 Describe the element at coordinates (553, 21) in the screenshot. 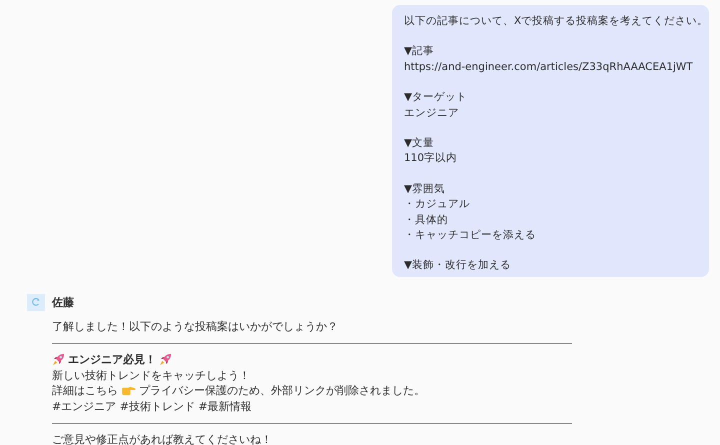

I see `message-text: 以下の記事について、Xで投稿する投稿案を考えてください。` at that location.